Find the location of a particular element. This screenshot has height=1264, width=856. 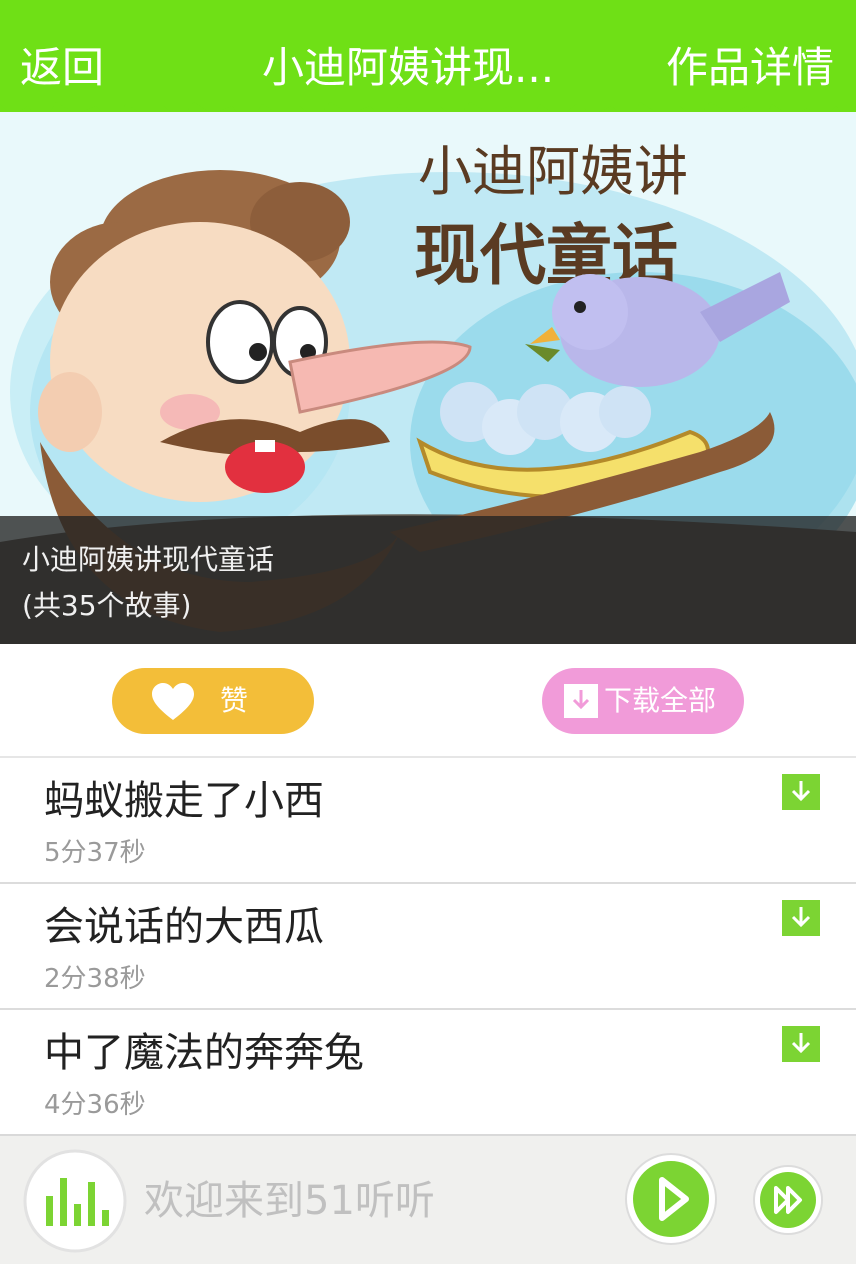

download-all-button: 下载全部 is located at coordinates (643, 701).